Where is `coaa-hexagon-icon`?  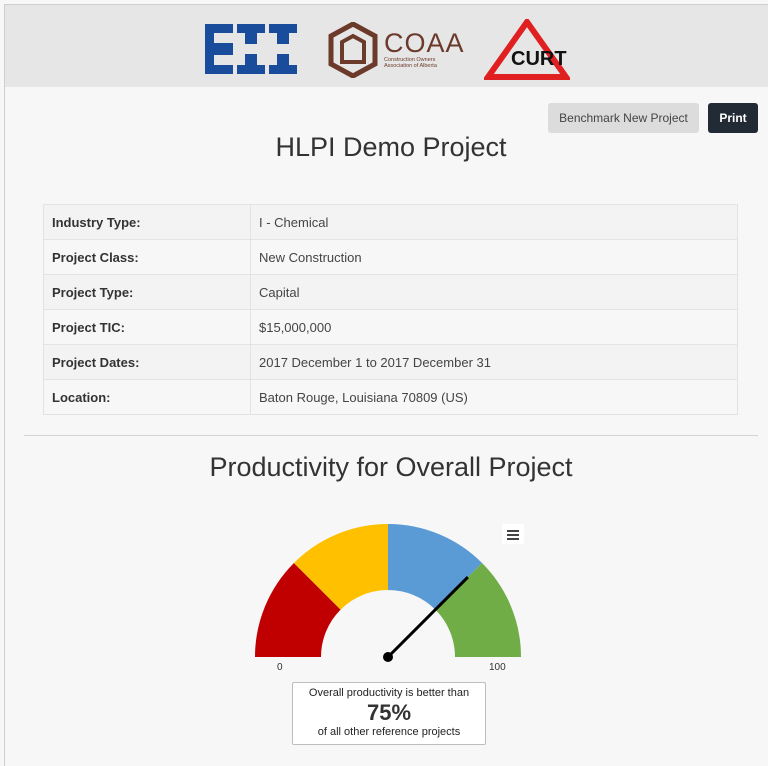 coaa-hexagon-icon is located at coordinates (353, 50).